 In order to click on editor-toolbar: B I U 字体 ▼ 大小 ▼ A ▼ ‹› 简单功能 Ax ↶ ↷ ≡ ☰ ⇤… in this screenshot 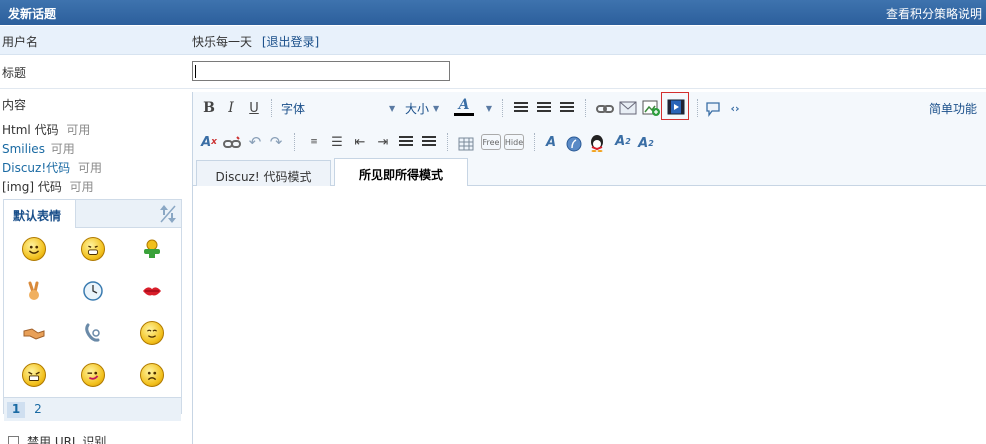, I will do `click(589, 125)`.